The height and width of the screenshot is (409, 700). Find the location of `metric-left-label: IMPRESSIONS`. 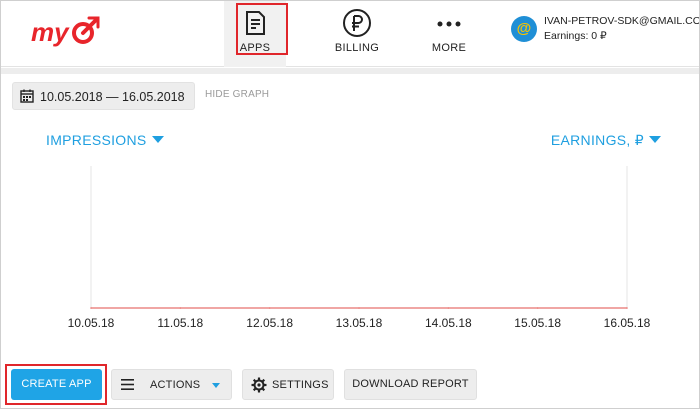

metric-left-label: IMPRESSIONS is located at coordinates (96, 140).